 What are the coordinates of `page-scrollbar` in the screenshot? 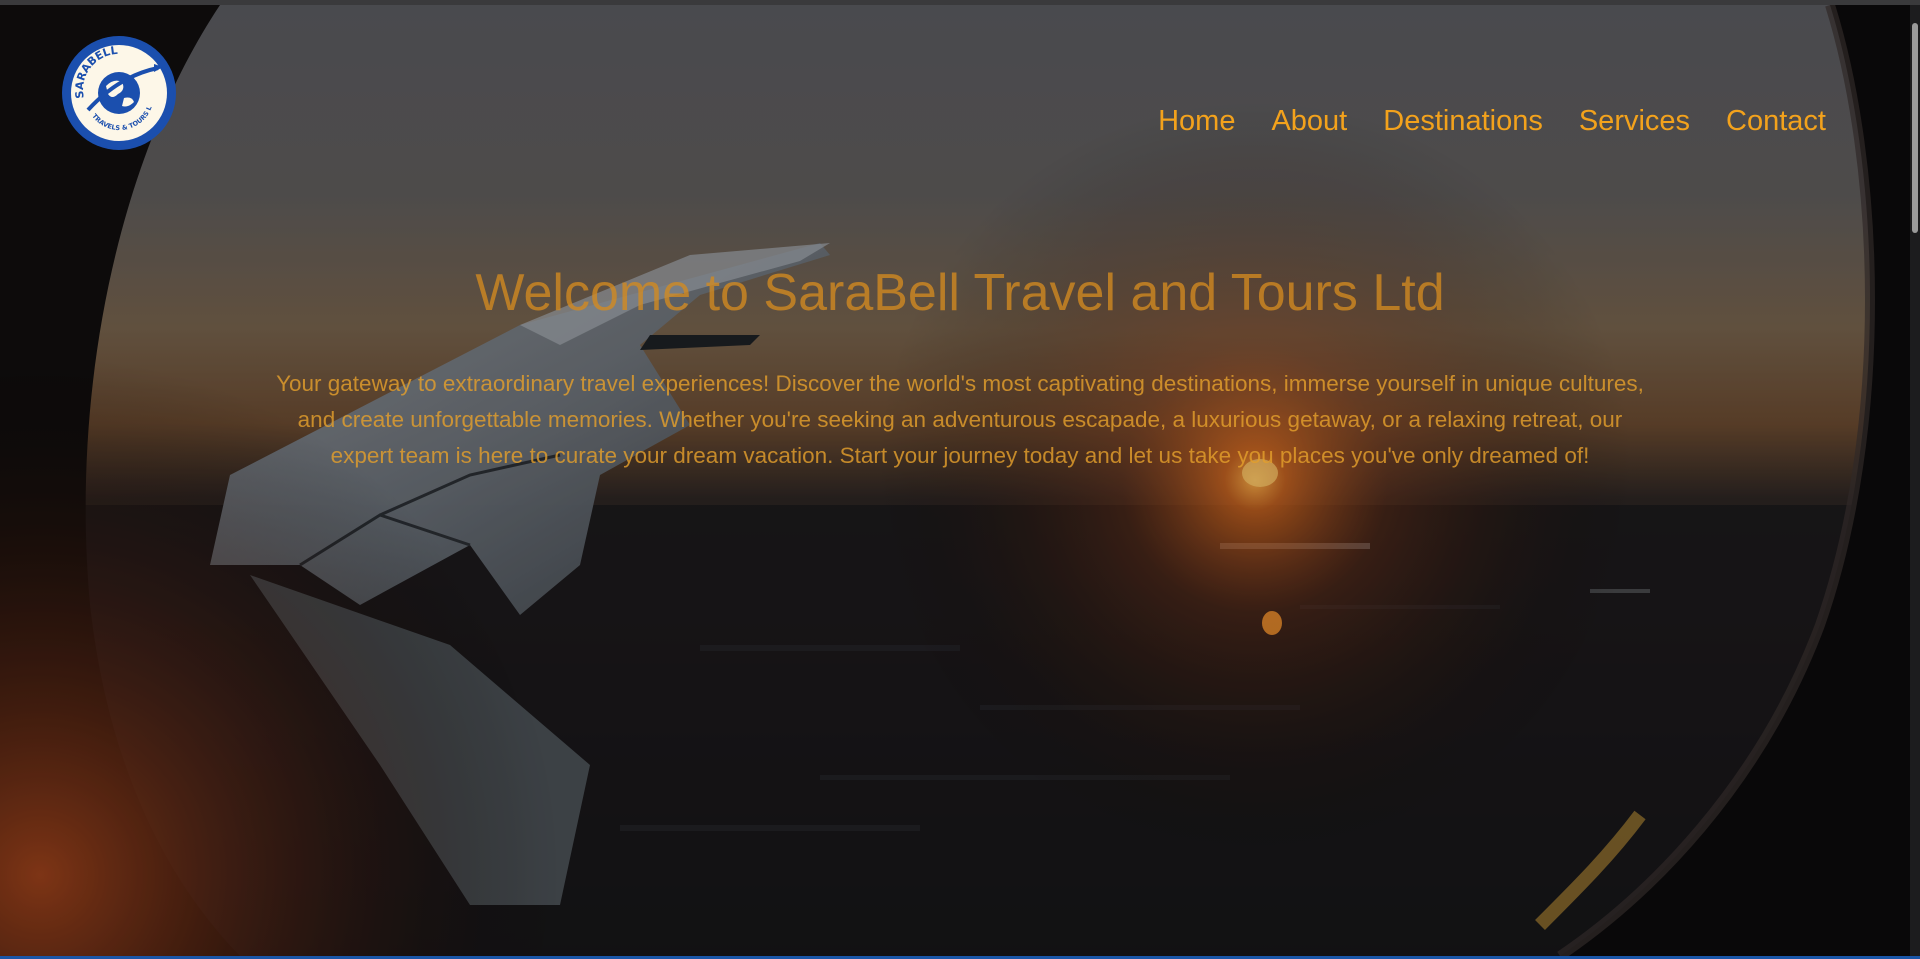 It's located at (1915, 482).